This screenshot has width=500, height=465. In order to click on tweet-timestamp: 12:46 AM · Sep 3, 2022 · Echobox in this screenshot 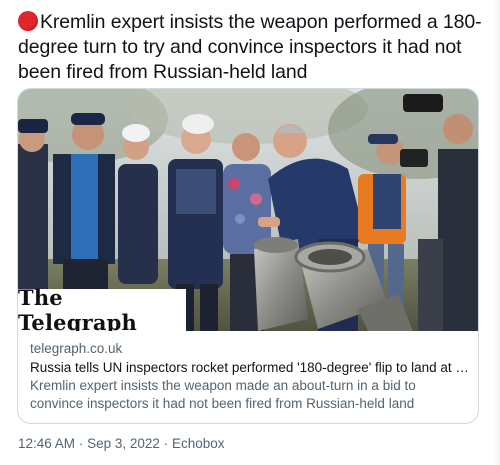, I will do `click(121, 443)`.